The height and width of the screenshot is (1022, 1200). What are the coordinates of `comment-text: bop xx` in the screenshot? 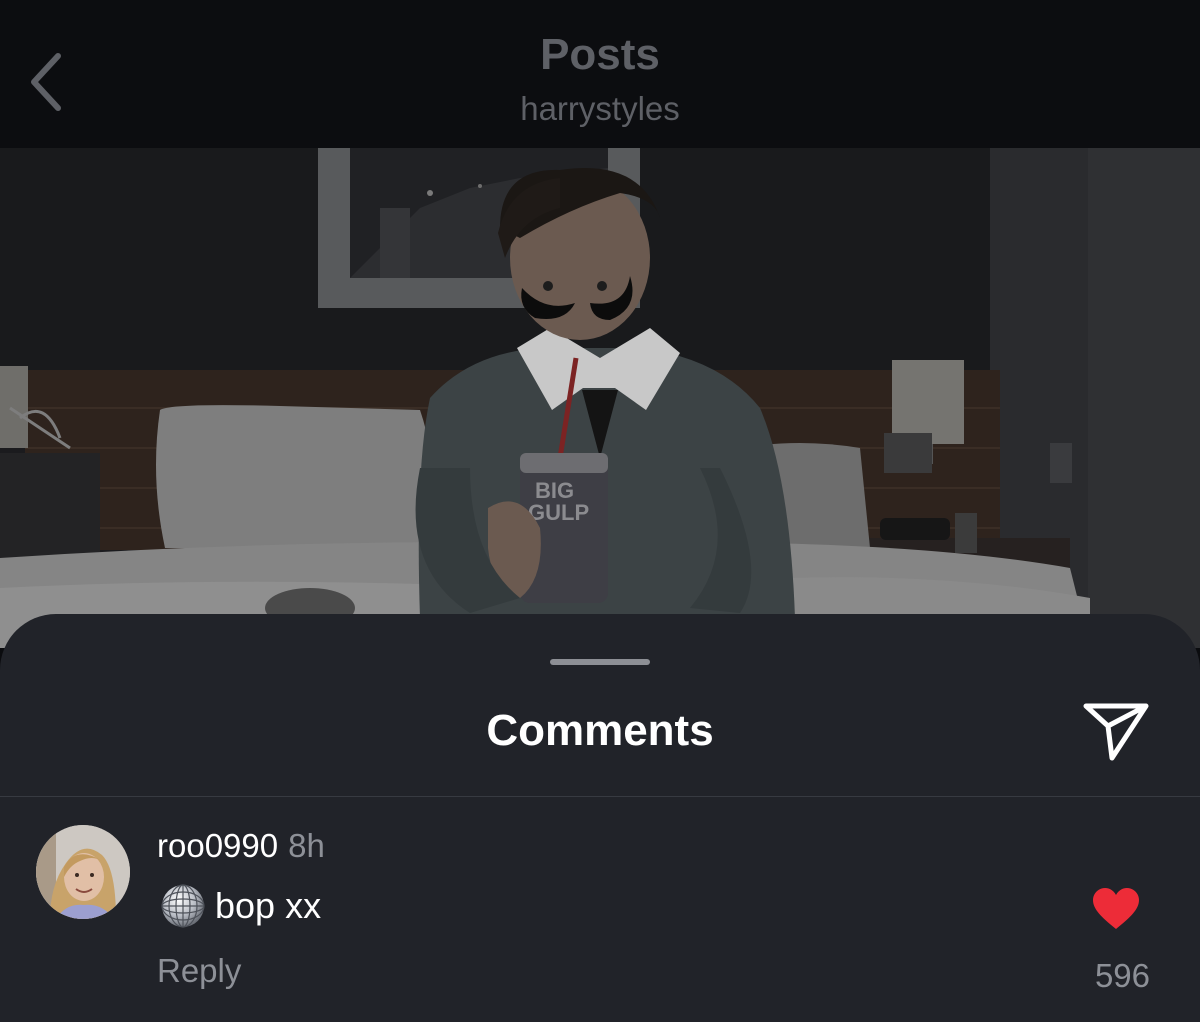 It's located at (239, 906).